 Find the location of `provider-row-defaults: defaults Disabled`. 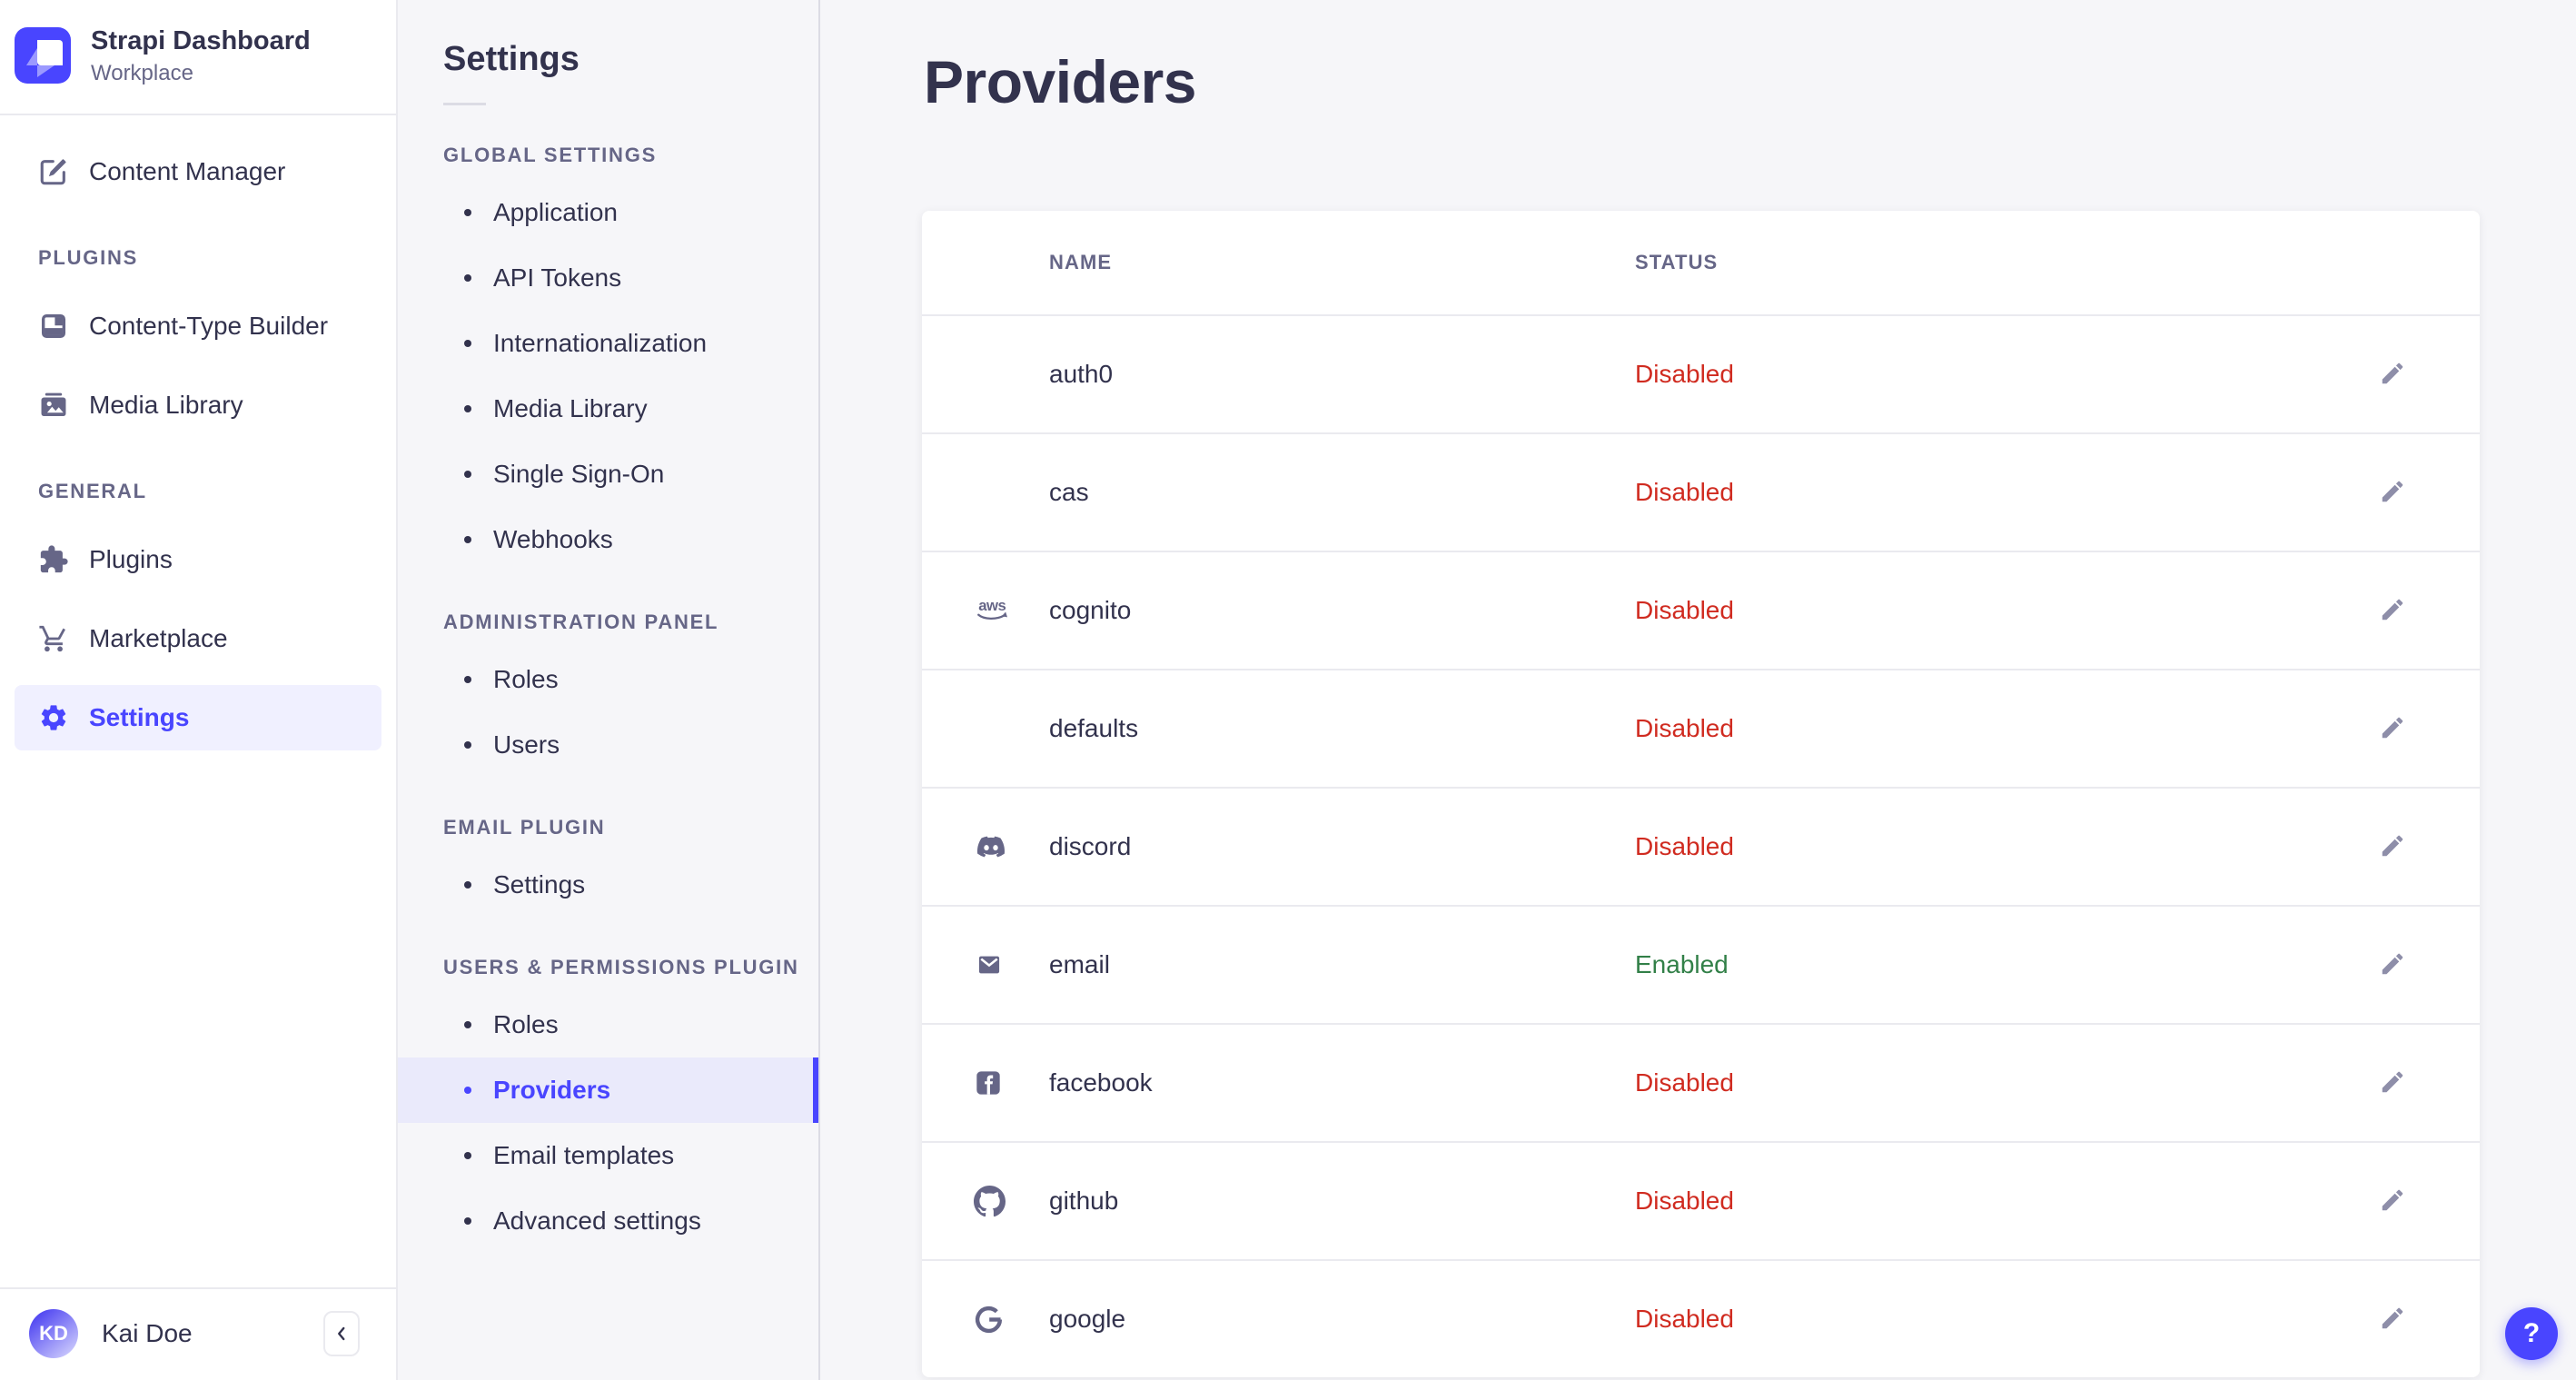

provider-row-defaults: defaults Disabled is located at coordinates (1701, 728).